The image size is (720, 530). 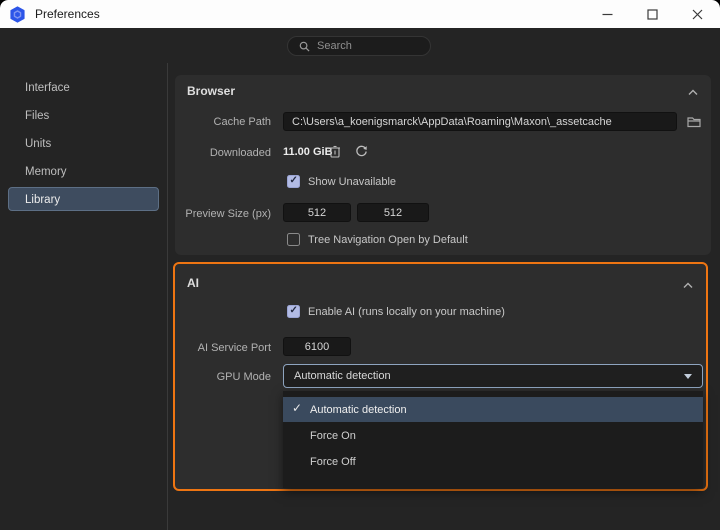 I want to click on gpu-mode-dropdown: ✓ Automatic detection Force On Force Off, so click(x=493, y=439).